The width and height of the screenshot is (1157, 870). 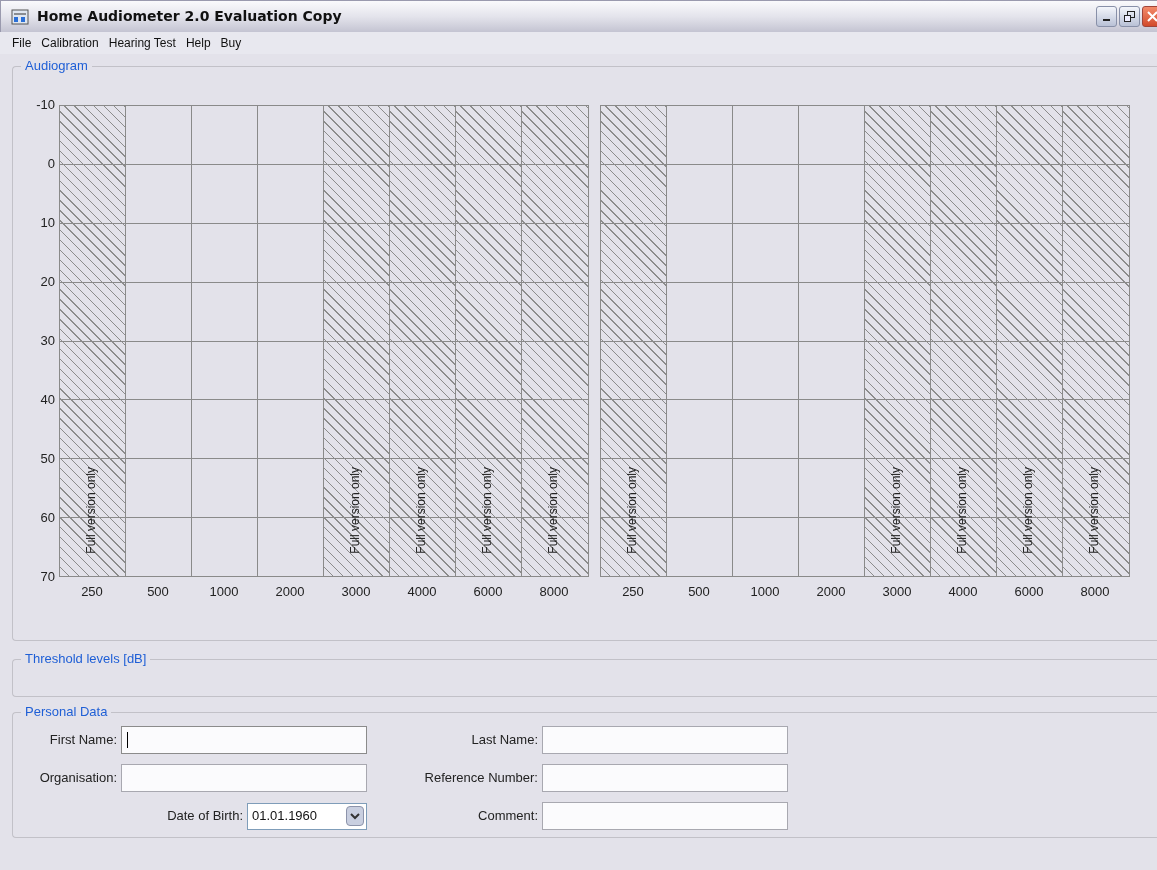 What do you see at coordinates (47, 223) in the screenshot?
I see `y-axis-label: 10` at bounding box center [47, 223].